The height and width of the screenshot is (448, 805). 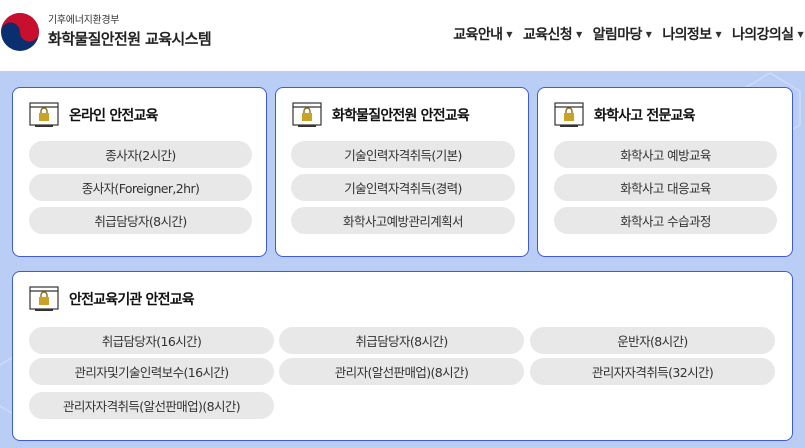 What do you see at coordinates (652, 340) in the screenshot?
I see `course-button: 운반자(8시간)` at bounding box center [652, 340].